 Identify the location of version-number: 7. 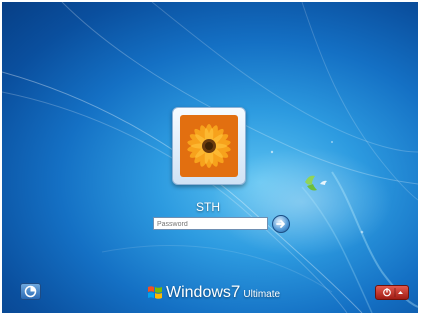
(235, 291).